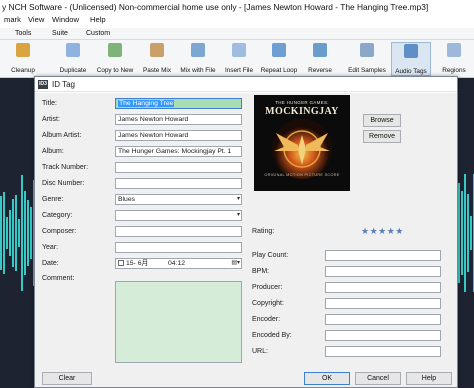 The image size is (474, 388). Describe the element at coordinates (65, 167) in the screenshot. I see `track-number-label: Track Number:` at that location.